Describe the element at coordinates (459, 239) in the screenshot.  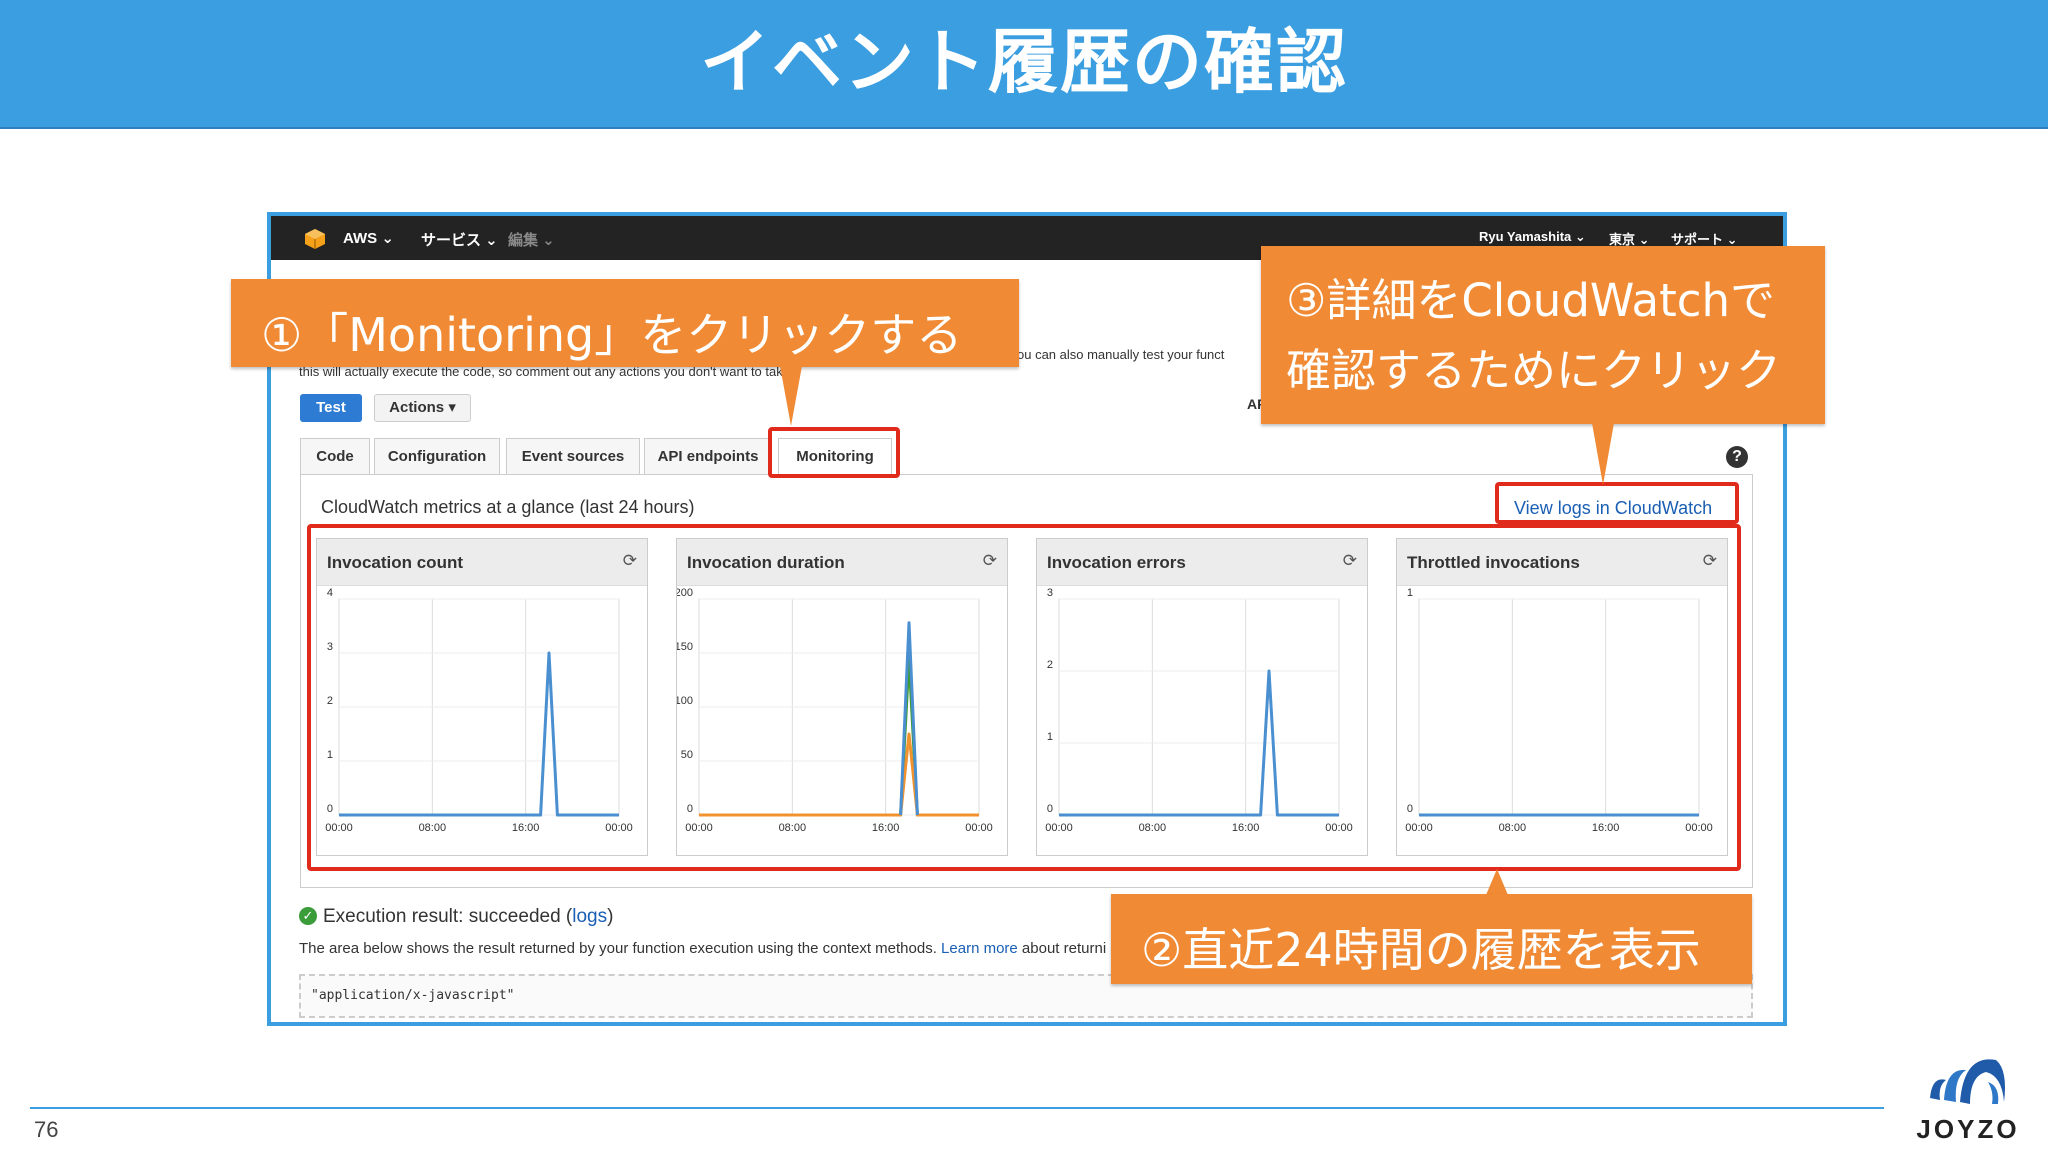
I see `nav-services: サービス ⌄` at that location.